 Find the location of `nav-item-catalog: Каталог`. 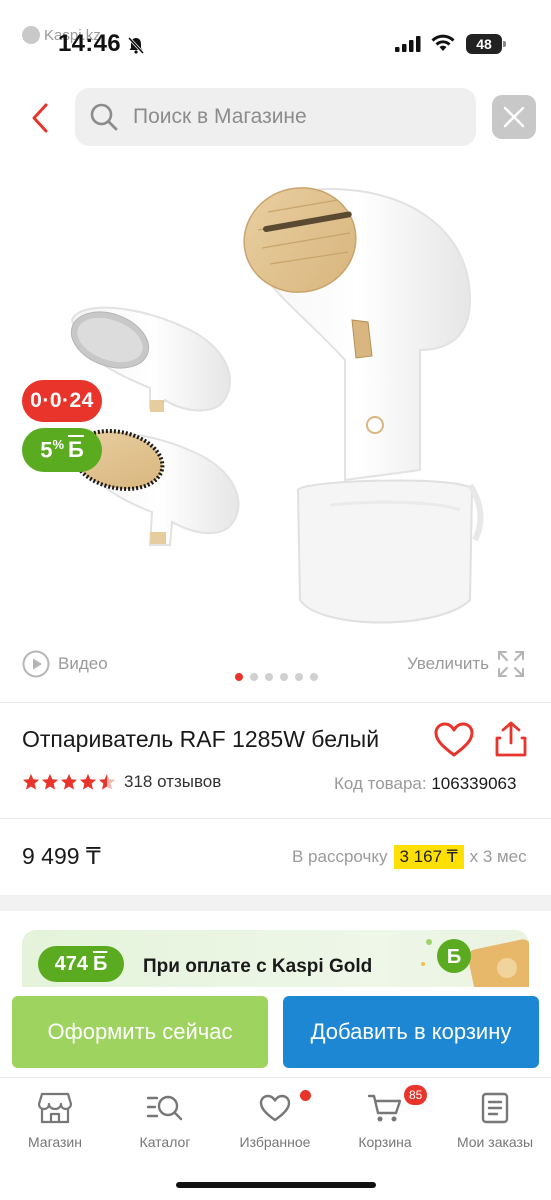

nav-item-catalog: Каталог is located at coordinates (165, 1120).